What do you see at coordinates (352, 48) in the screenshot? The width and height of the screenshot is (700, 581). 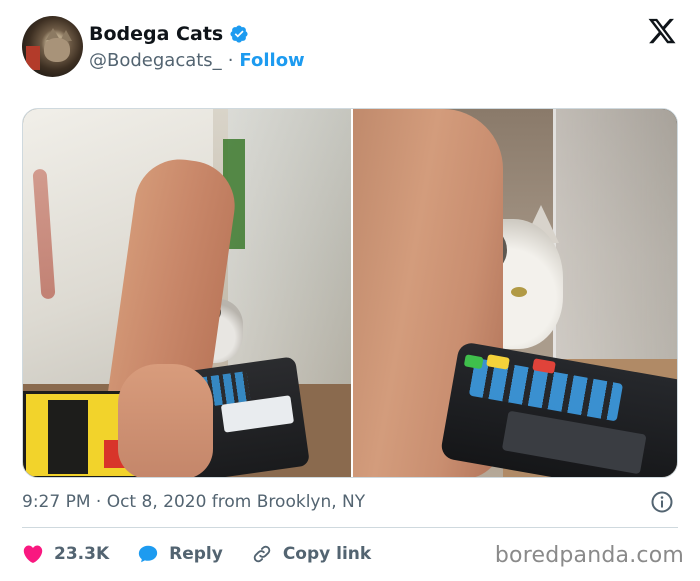 I see `tweet-header: Bodega Cats @Bodegacats_ · Follow` at bounding box center [352, 48].